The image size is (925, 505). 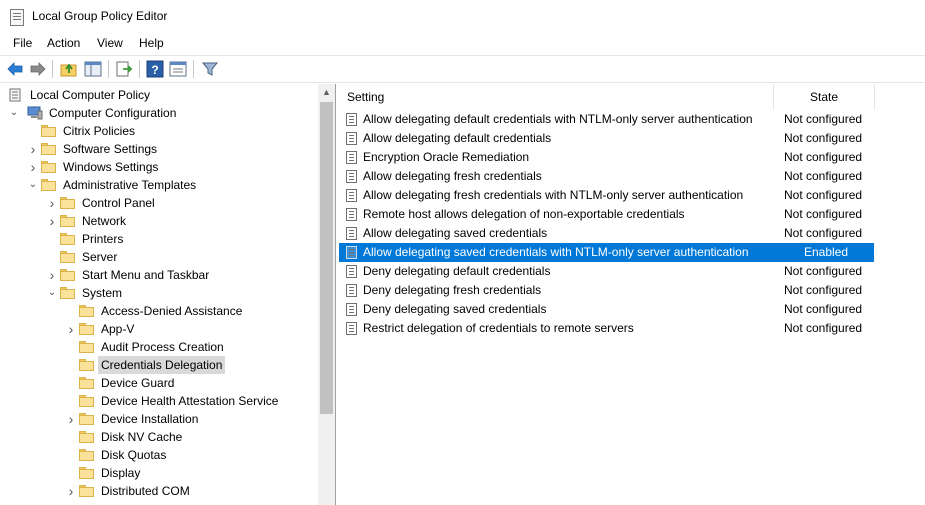 I want to click on tree-item-label: Disk NV Cache, so click(x=142, y=437).